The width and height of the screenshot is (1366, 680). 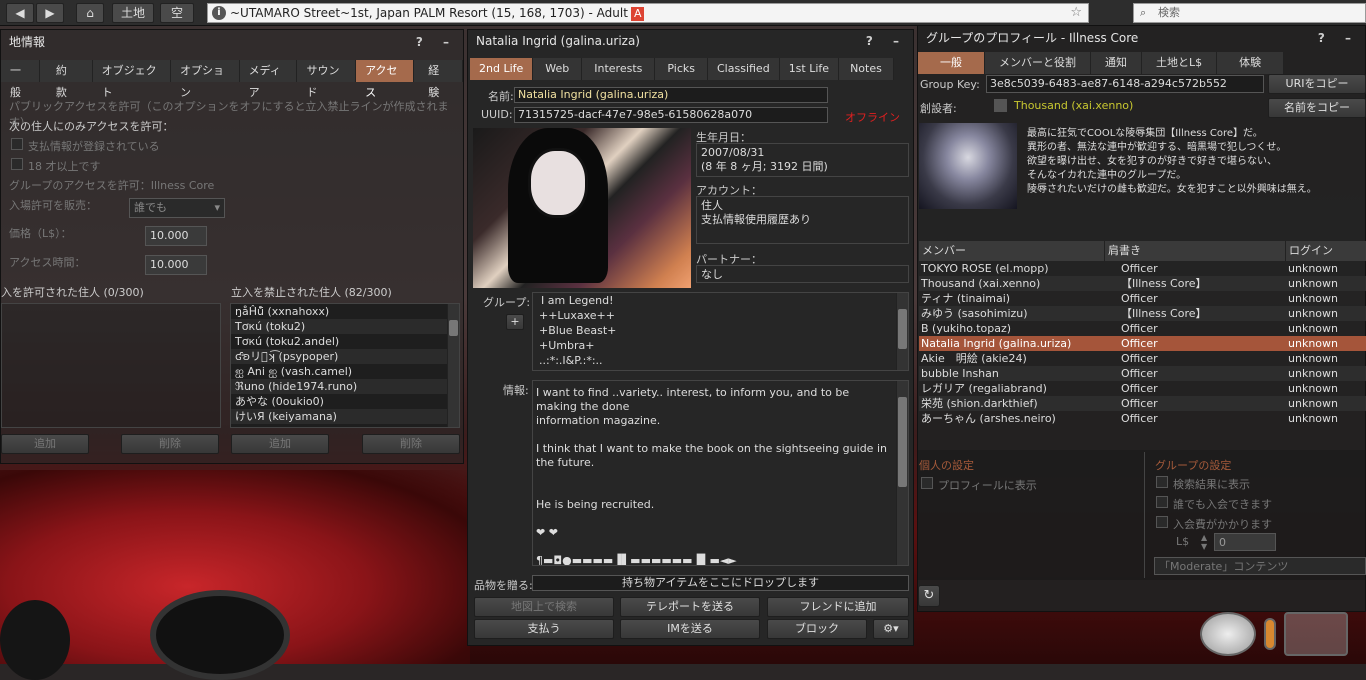 I want to click on favorite-star-icon: ☆, so click(x=1076, y=13).